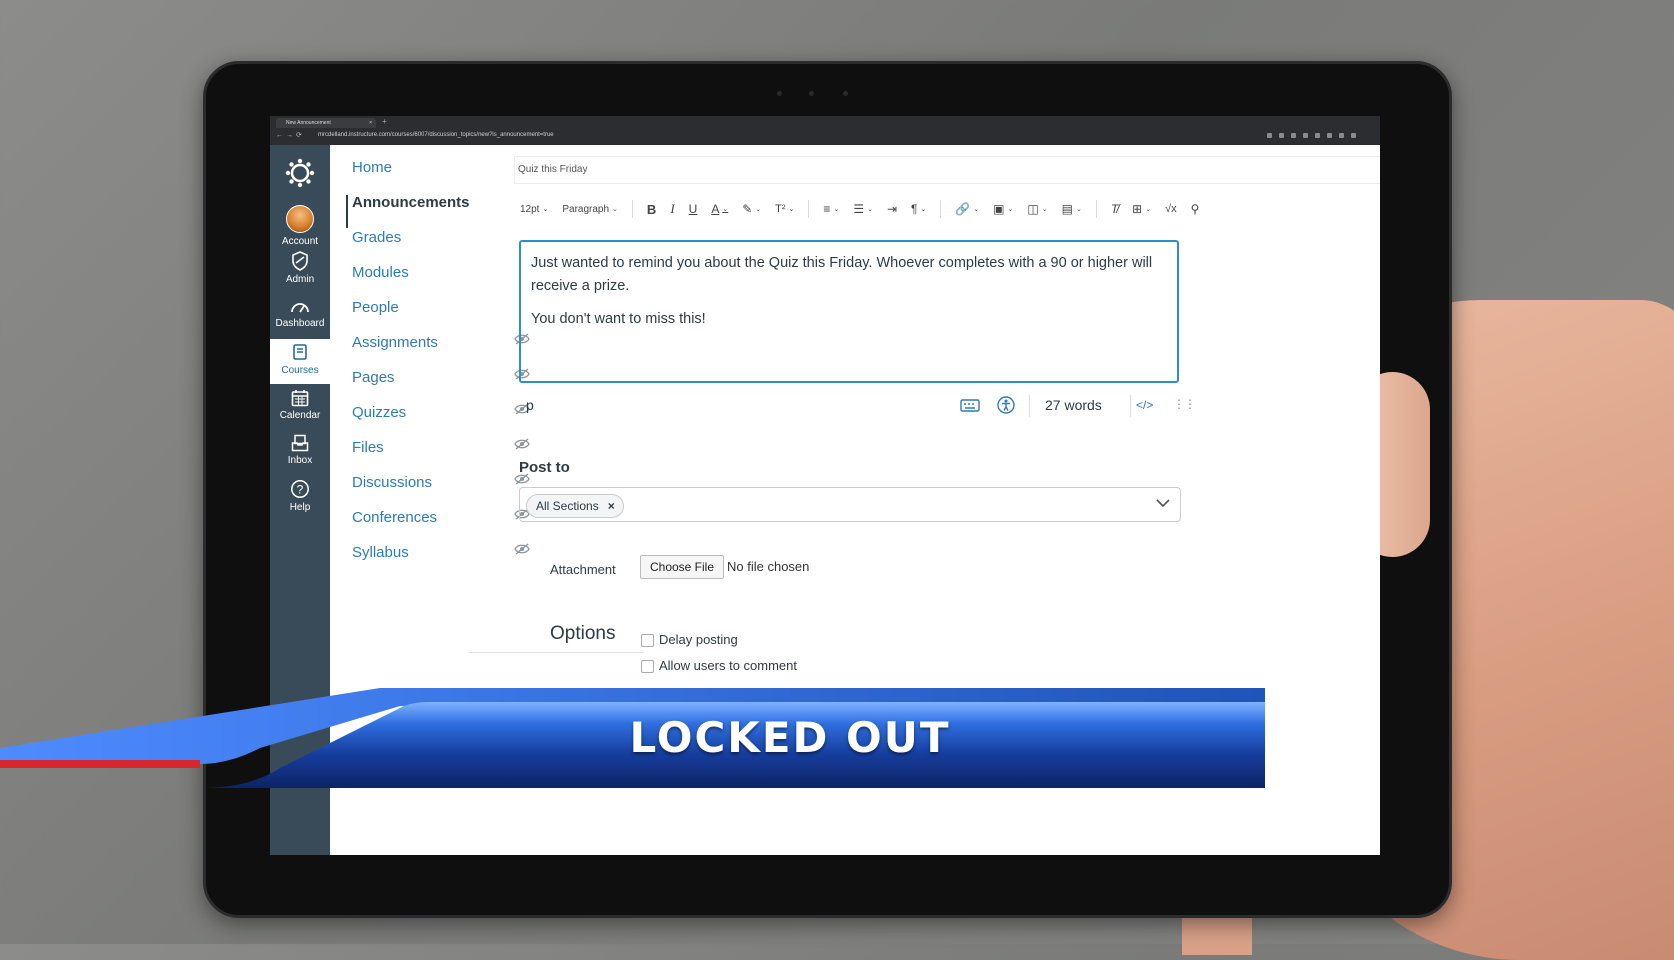 Image resolution: width=1674 pixels, height=960 pixels. What do you see at coordinates (647, 640) in the screenshot?
I see `delay-posting-checkbox` at bounding box center [647, 640].